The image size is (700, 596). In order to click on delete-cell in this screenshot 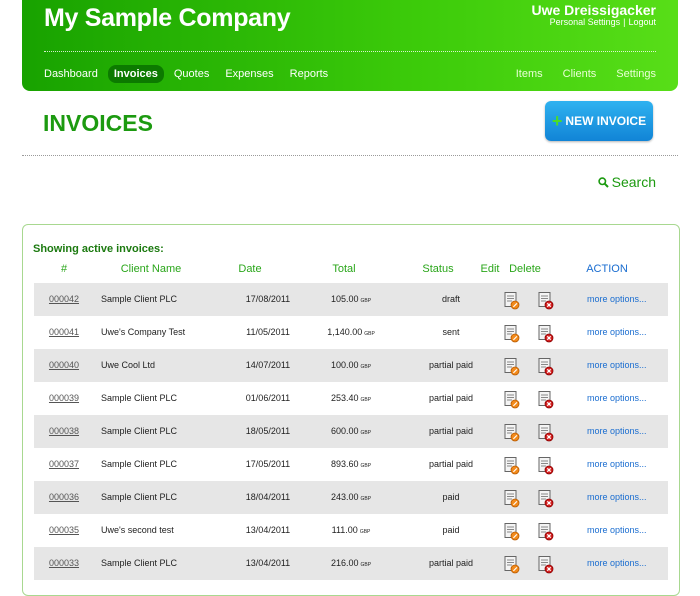, I will do `click(546, 497)`.